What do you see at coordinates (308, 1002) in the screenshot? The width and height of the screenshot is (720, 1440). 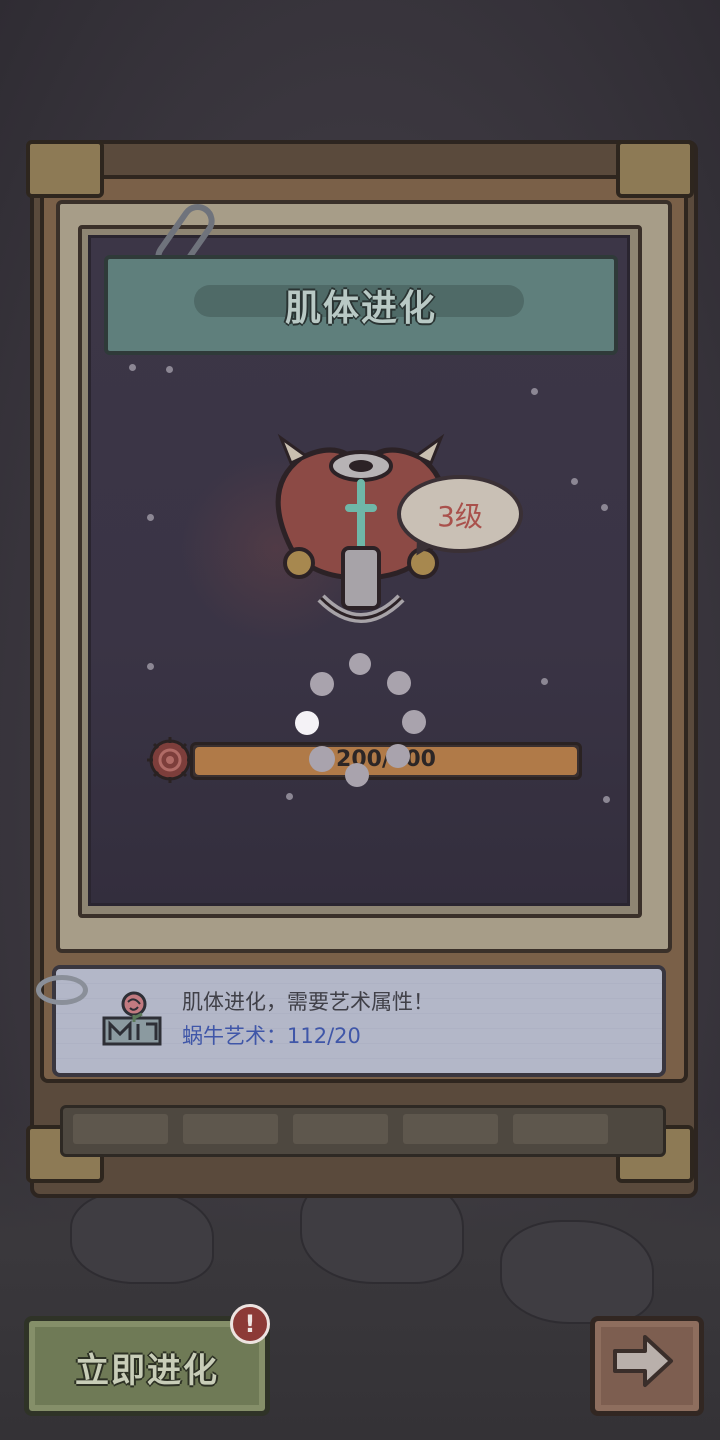 I see `requirement-text: 肌体进化，需要艺术属性！` at bounding box center [308, 1002].